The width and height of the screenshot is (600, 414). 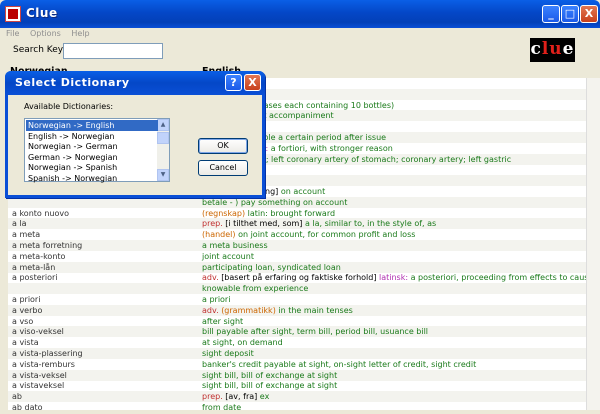 What do you see at coordinates (39, 375) in the screenshot?
I see `norwegian-term: a vista-veksel` at bounding box center [39, 375].